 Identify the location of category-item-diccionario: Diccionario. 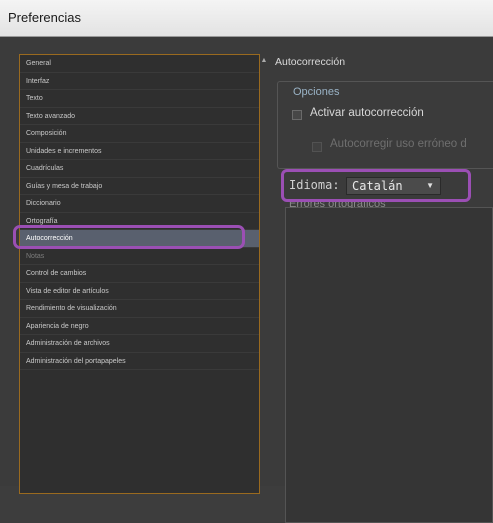
(139, 204).